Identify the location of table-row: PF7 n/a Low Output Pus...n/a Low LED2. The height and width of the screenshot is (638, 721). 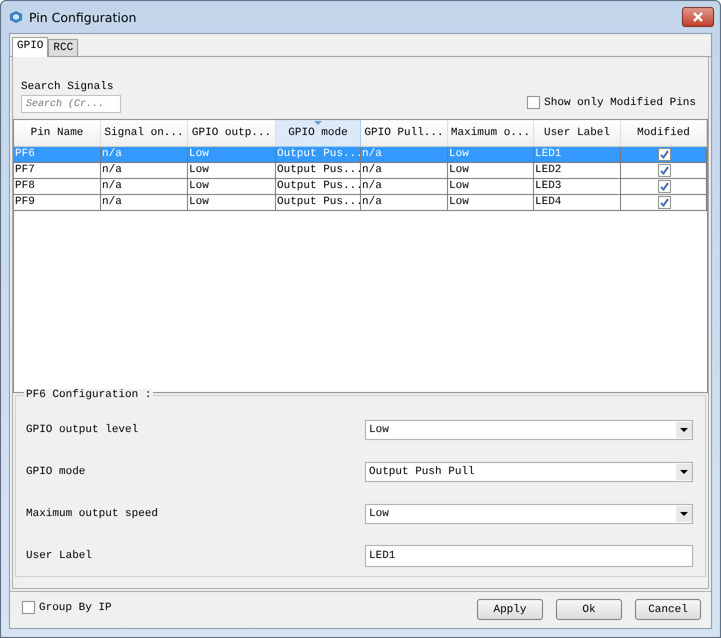
(360, 171).